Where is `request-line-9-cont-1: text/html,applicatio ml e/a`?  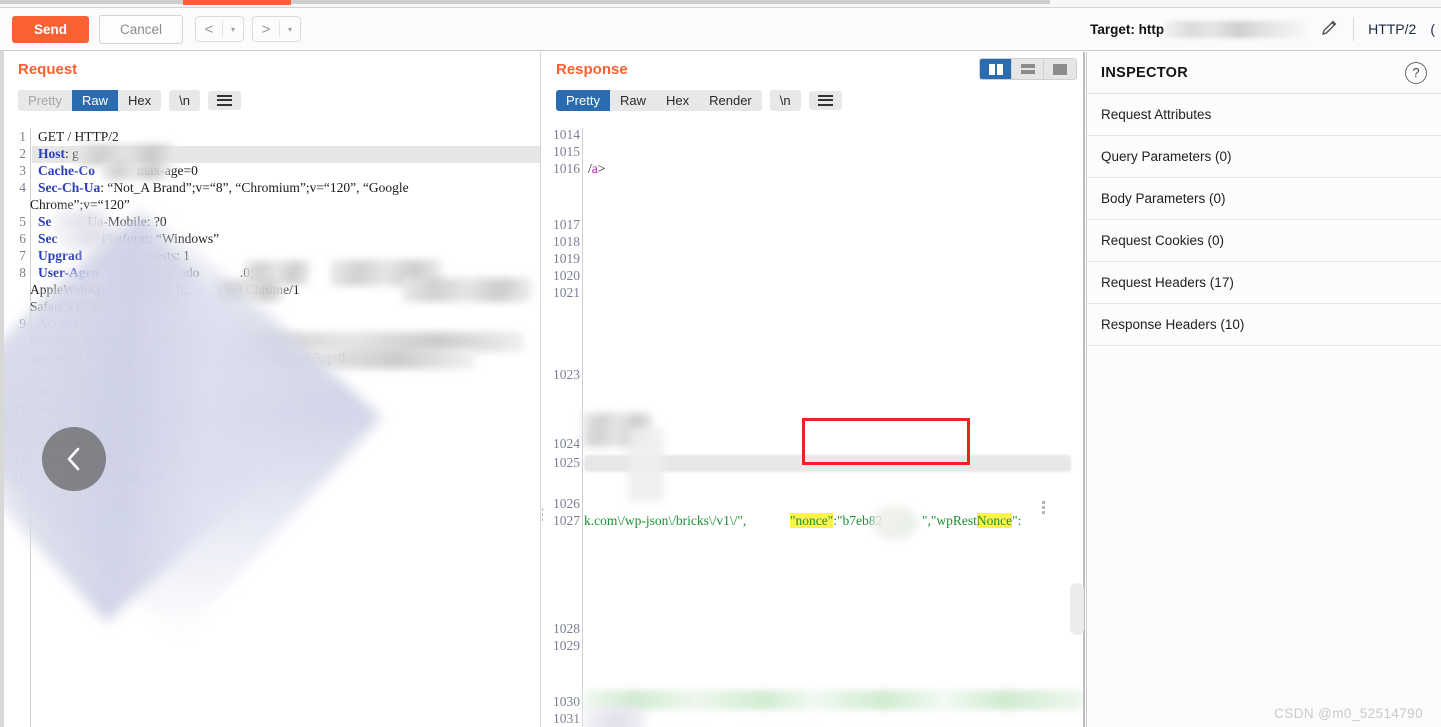
request-line-9-cont-1: text/html,applicatio ml e/a is located at coordinates (155, 340).